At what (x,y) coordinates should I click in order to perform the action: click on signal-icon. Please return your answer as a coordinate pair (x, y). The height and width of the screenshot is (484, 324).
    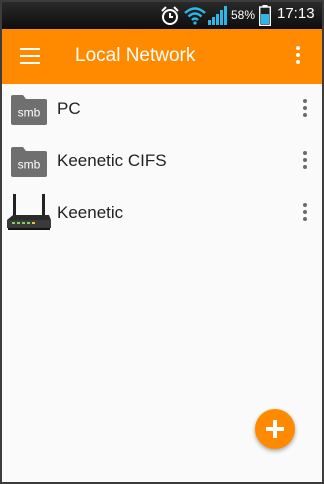
    Looking at the image, I should click on (217, 15).